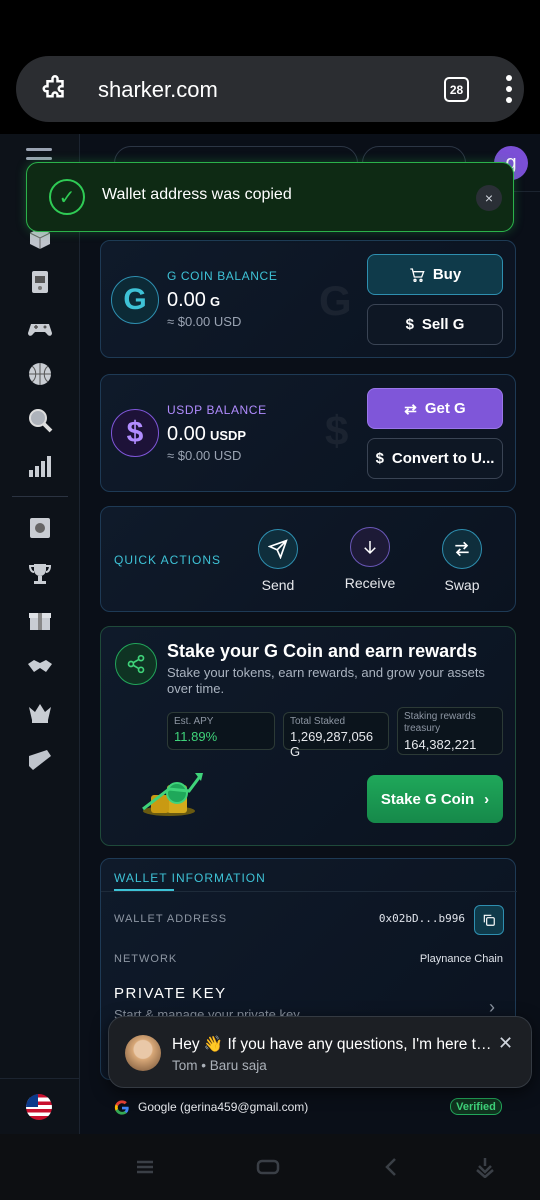 The image size is (540, 1200). I want to click on browser-menu-icon, so click(509, 89).